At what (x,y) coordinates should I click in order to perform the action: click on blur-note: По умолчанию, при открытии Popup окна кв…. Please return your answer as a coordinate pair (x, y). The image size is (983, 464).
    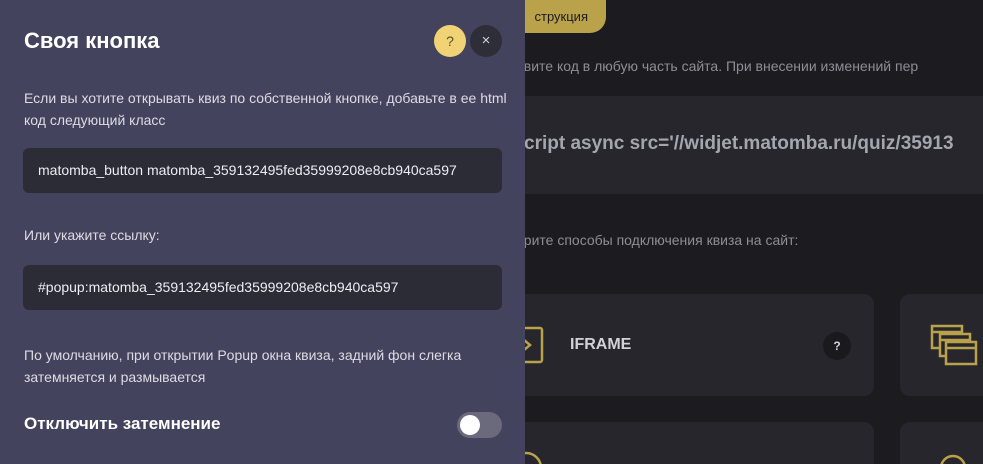
    Looking at the image, I should click on (243, 366).